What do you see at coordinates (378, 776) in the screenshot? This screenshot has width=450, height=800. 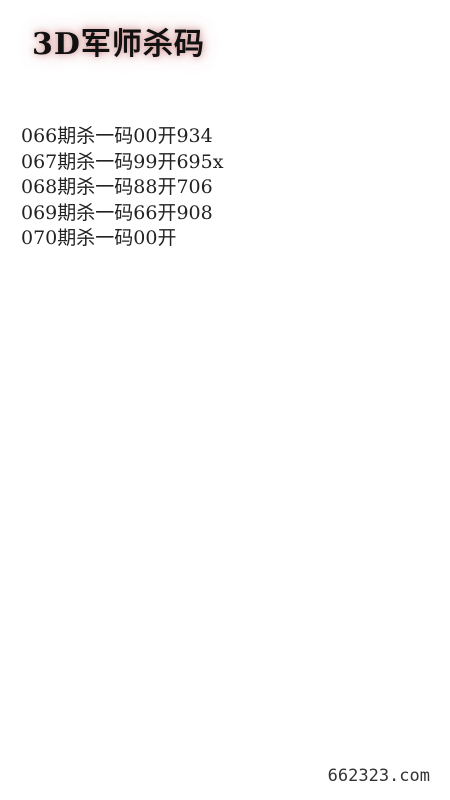 I see `site-watermark: 662323.com` at bounding box center [378, 776].